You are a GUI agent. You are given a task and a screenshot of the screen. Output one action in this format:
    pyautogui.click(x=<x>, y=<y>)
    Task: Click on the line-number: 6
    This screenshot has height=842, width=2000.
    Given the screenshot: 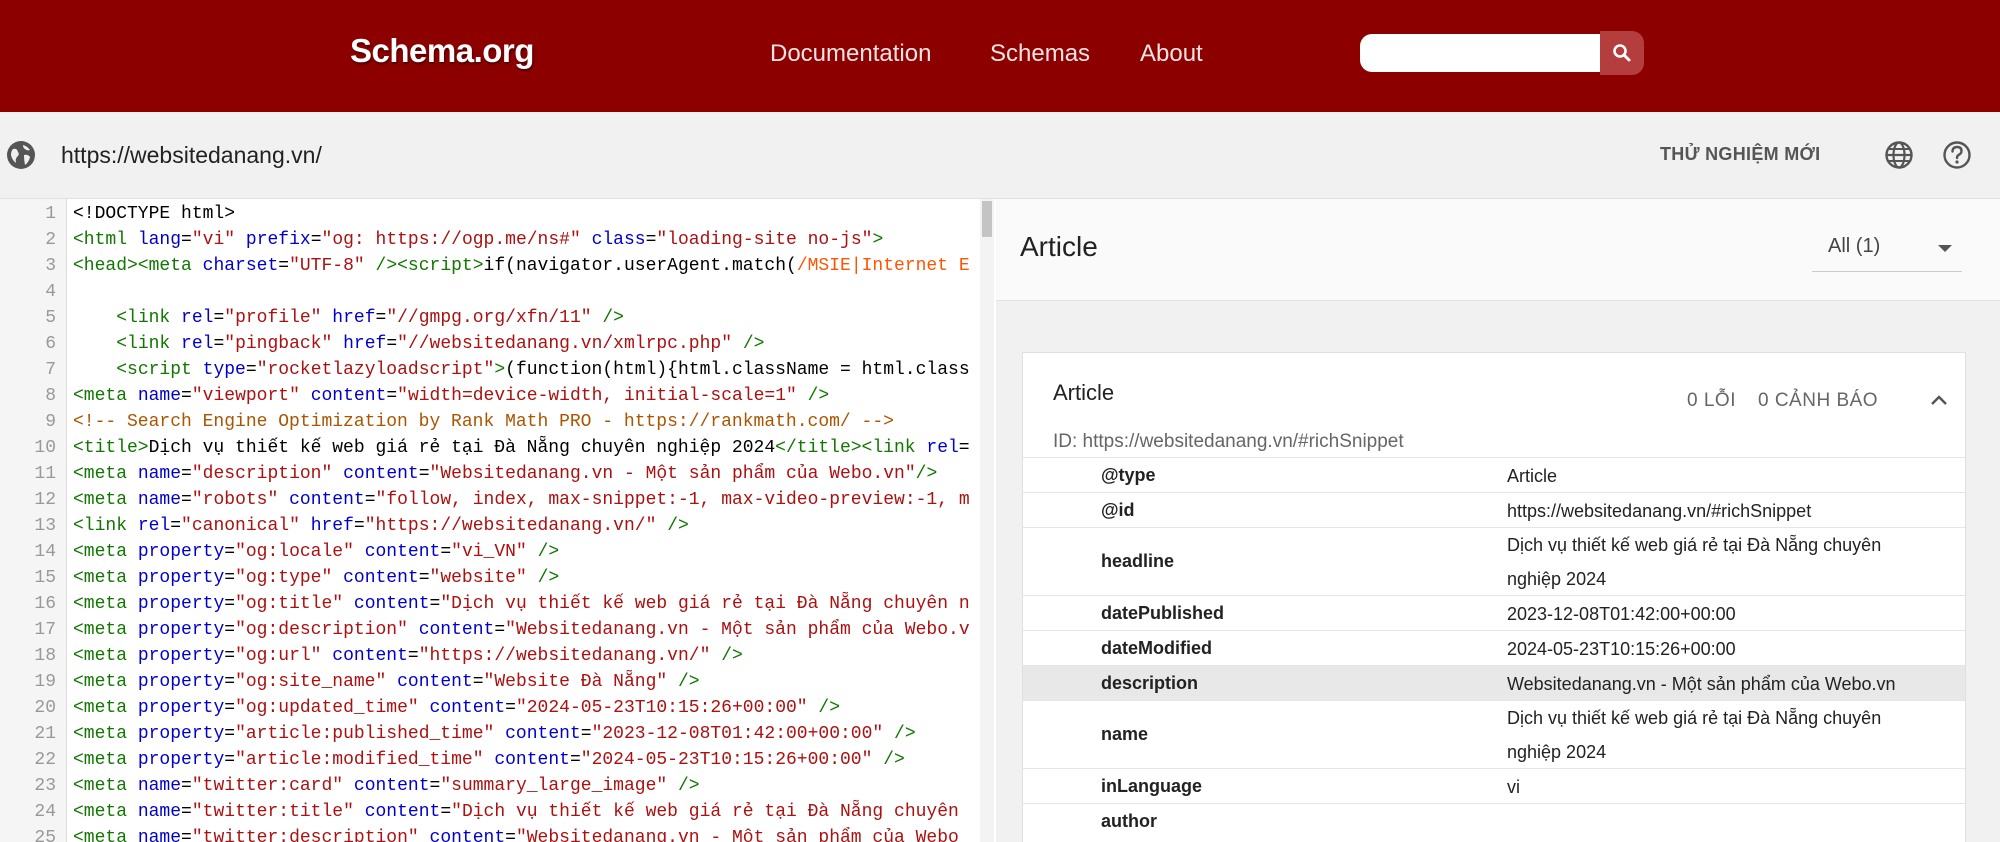 What is the action you would take?
    pyautogui.click(x=50, y=344)
    